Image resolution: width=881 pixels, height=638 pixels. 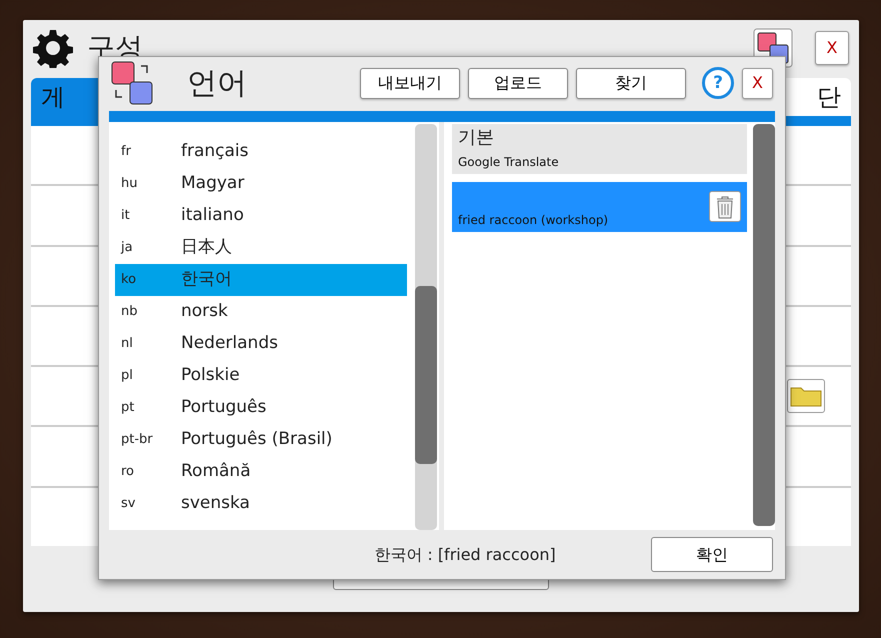 What do you see at coordinates (212, 184) in the screenshot?
I see `language-name: Magyar` at bounding box center [212, 184].